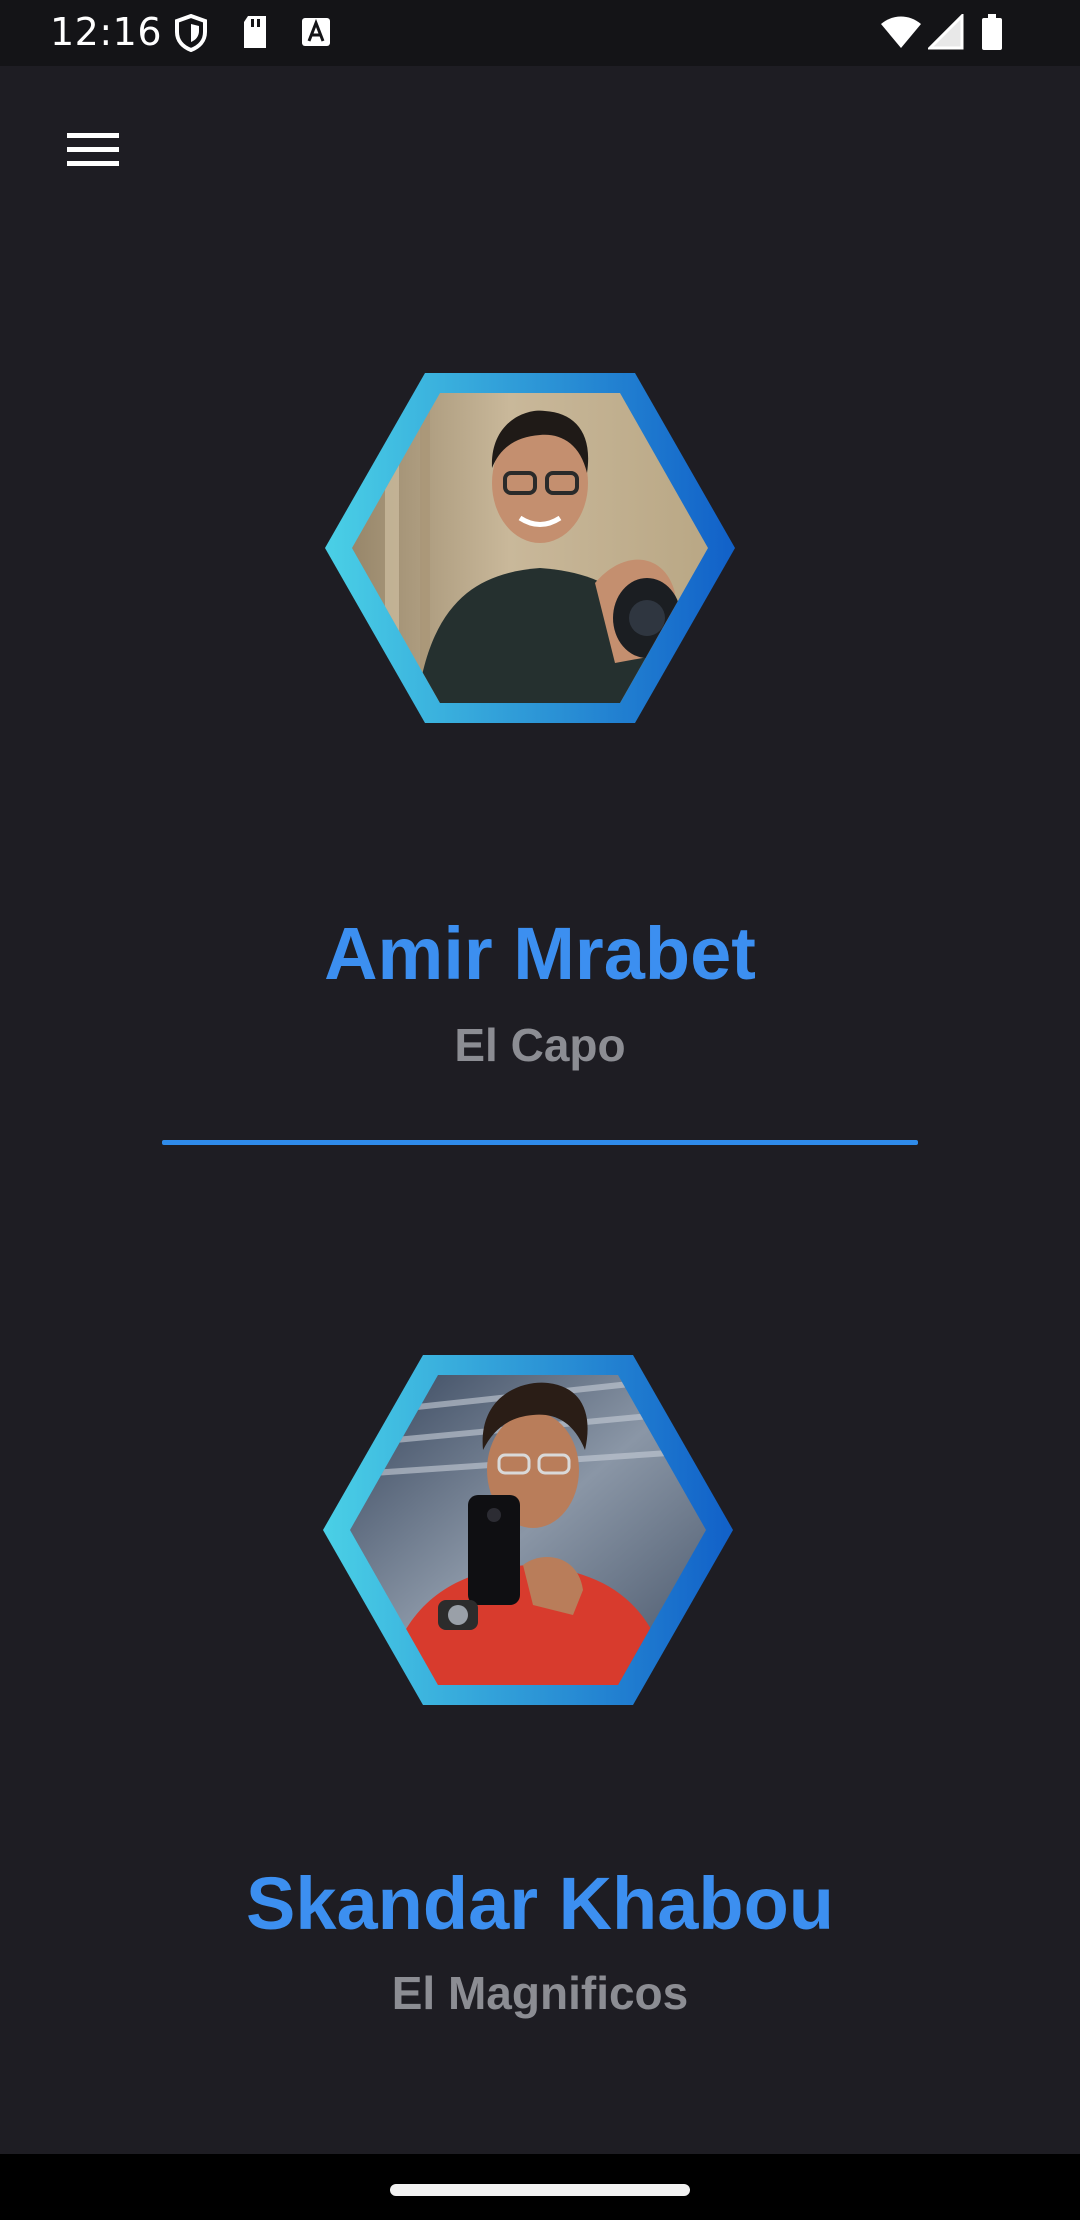 This screenshot has height=2220, width=1080. Describe the element at coordinates (945, 33) in the screenshot. I see `signal-icon` at that location.